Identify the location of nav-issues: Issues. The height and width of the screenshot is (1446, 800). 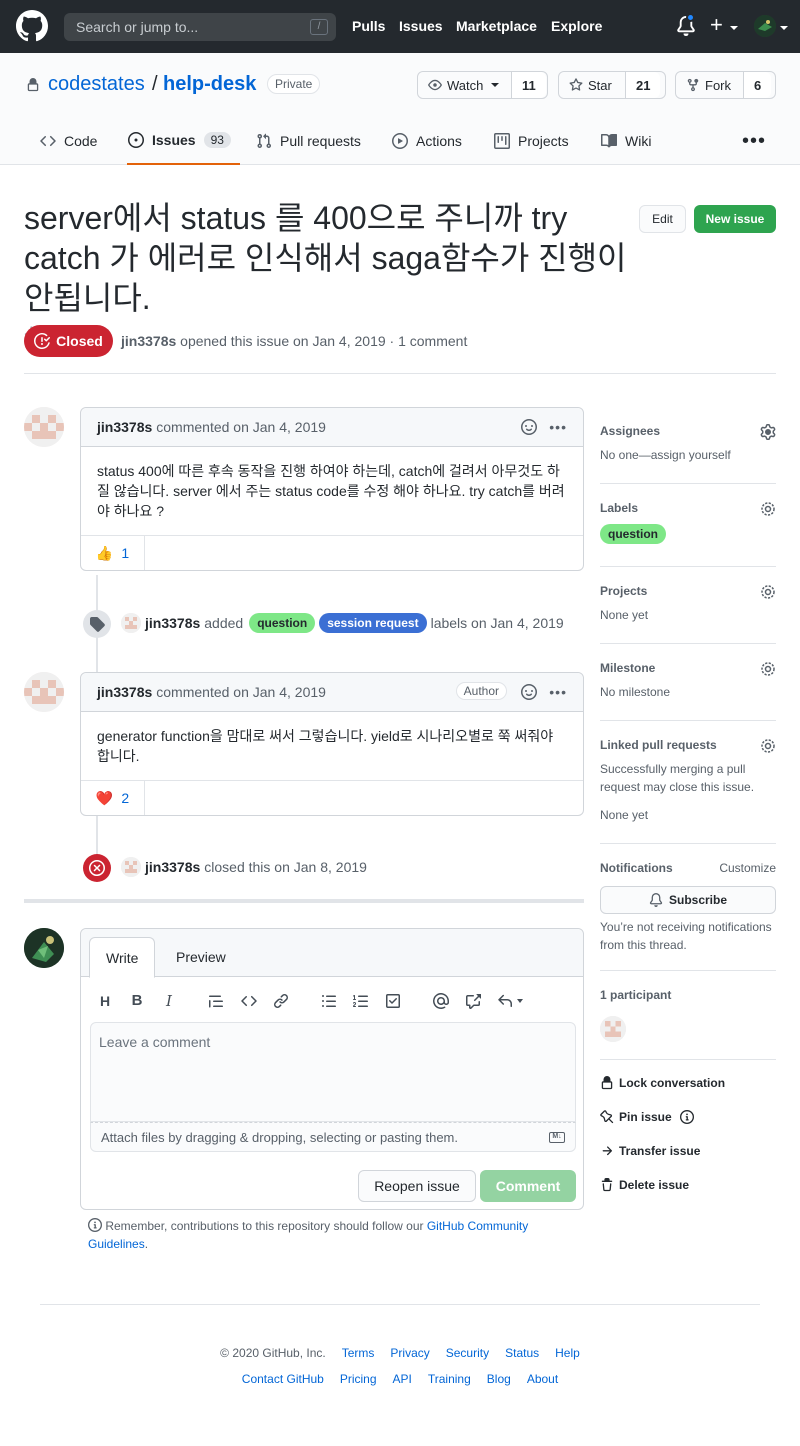
(421, 26).